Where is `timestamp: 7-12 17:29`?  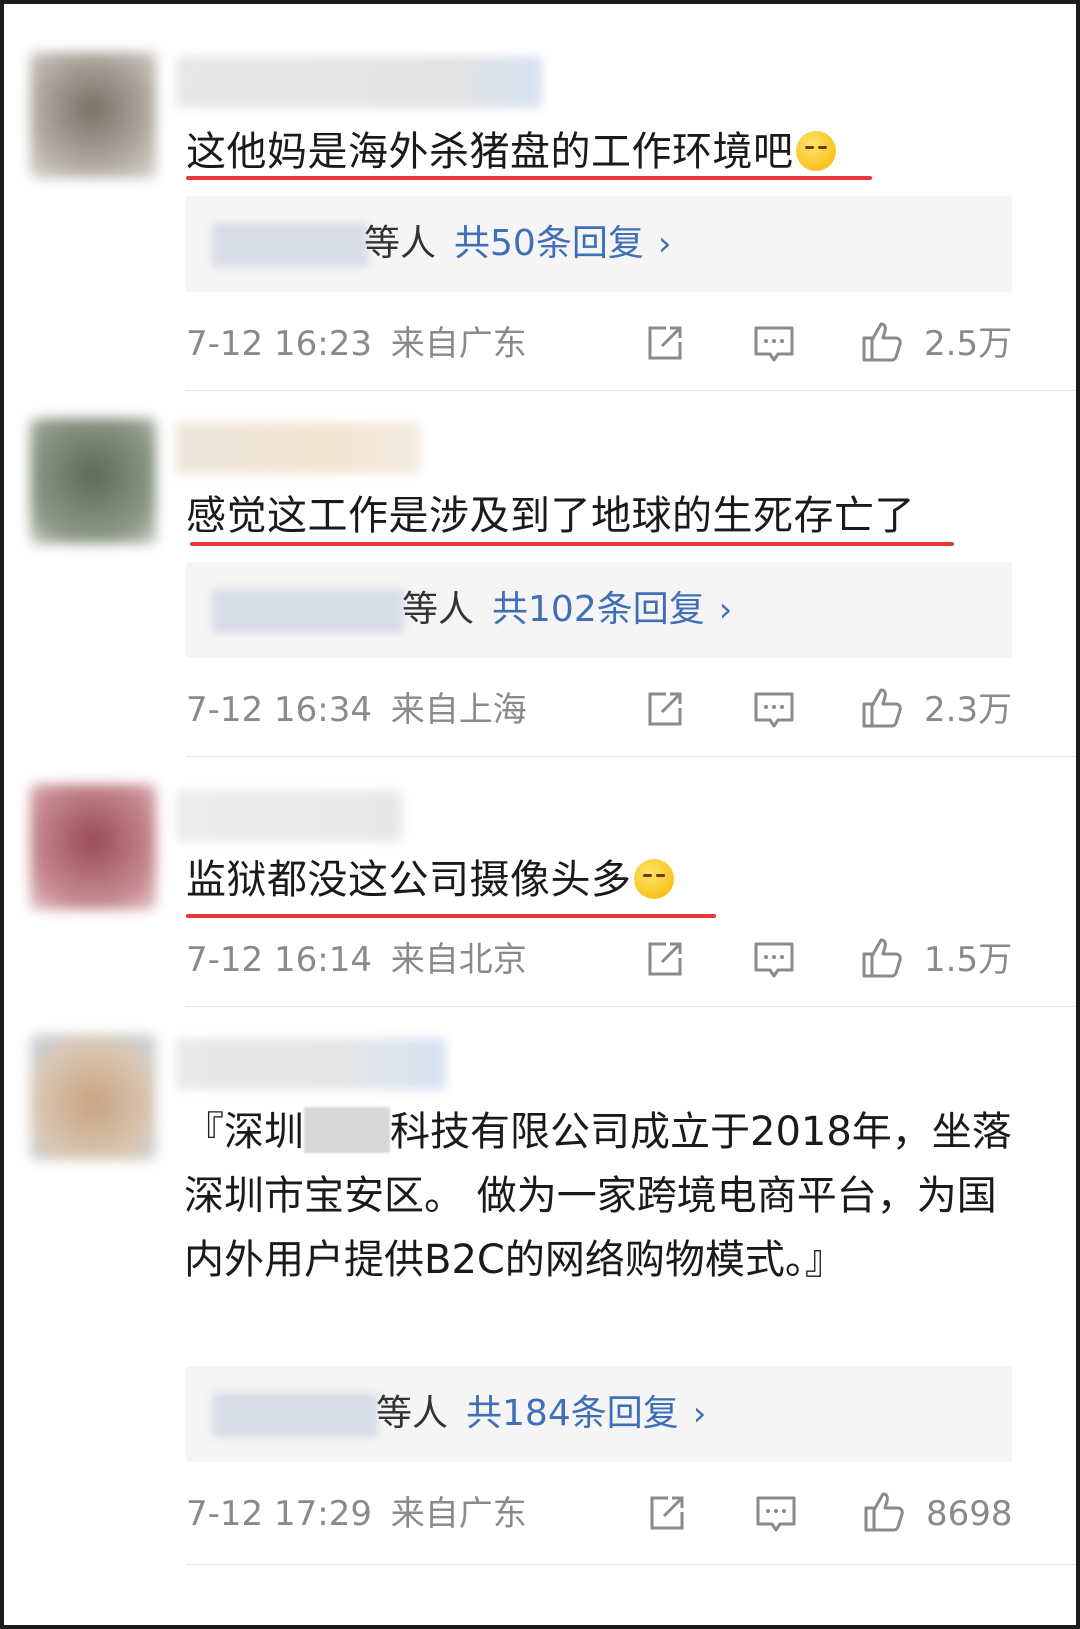
timestamp: 7-12 17:29 is located at coordinates (279, 1514).